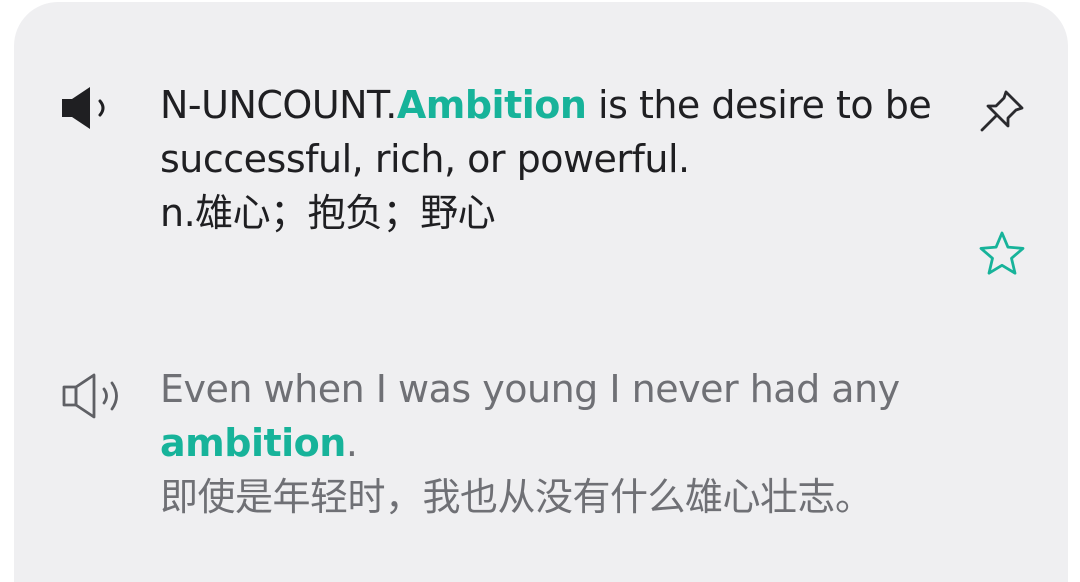 This screenshot has height=582, width=1080. What do you see at coordinates (88, 108) in the screenshot?
I see `speaker-filled-icon` at bounding box center [88, 108].